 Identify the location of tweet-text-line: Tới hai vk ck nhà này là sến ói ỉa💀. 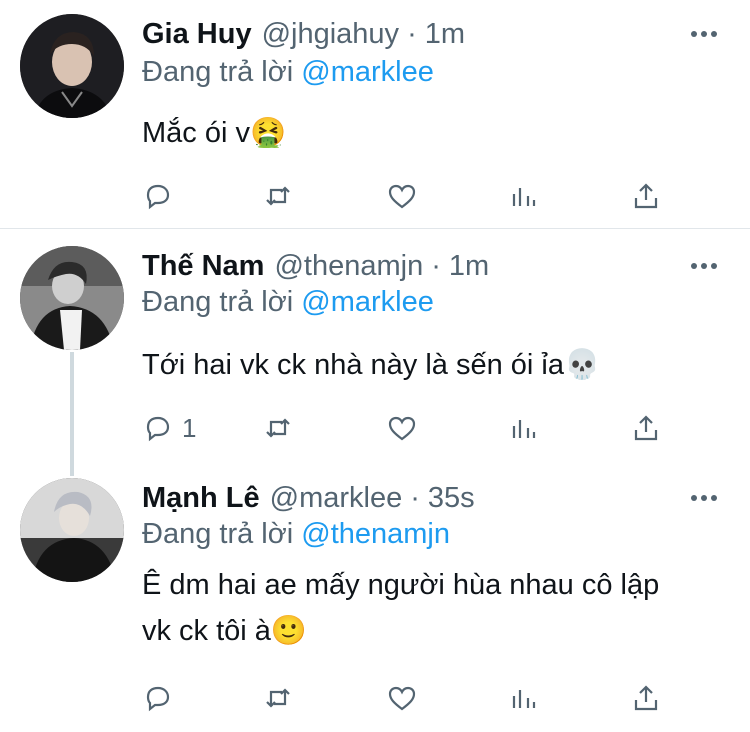
(371, 365).